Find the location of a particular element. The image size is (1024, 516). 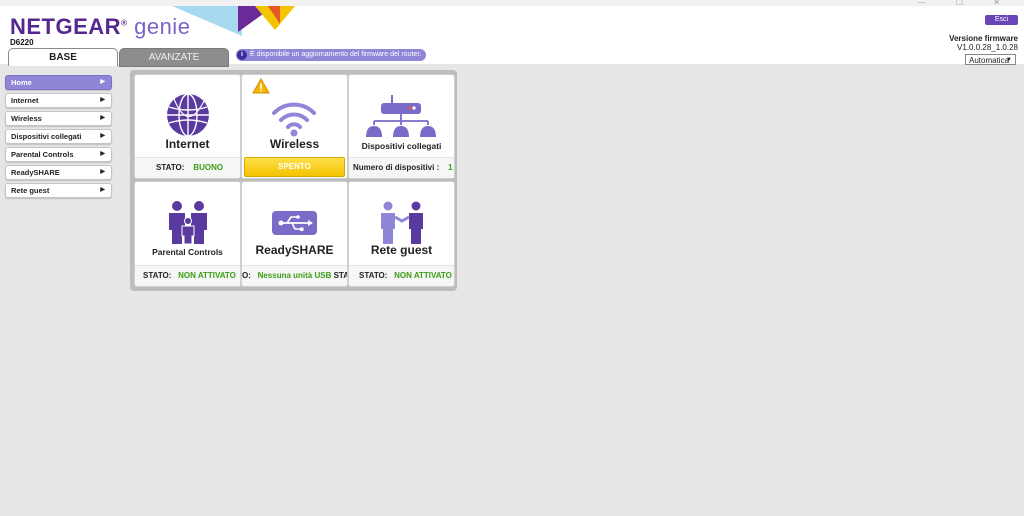

chevron-down-icon: ▼ is located at coordinates (1009, 60).